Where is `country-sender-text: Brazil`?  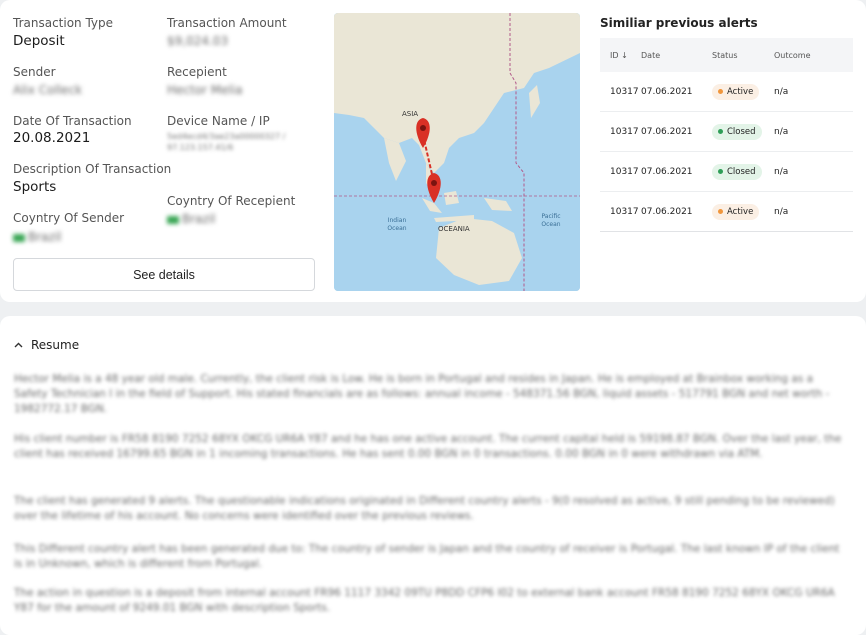 country-sender-text: Brazil is located at coordinates (45, 237).